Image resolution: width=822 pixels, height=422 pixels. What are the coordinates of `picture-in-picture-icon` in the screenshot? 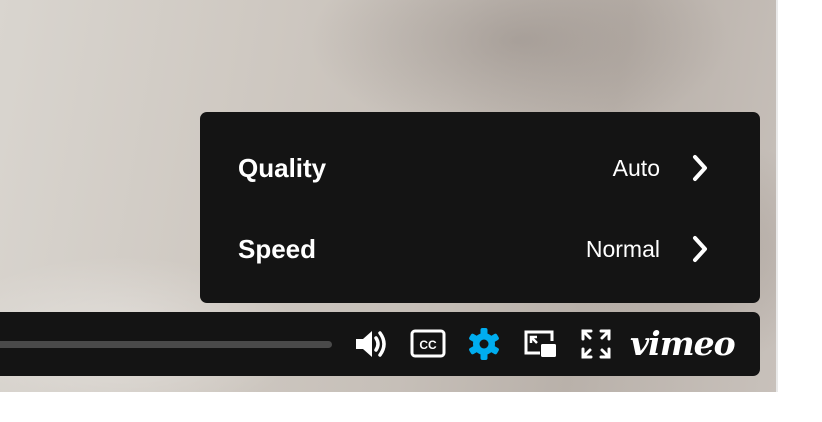 It's located at (540, 343).